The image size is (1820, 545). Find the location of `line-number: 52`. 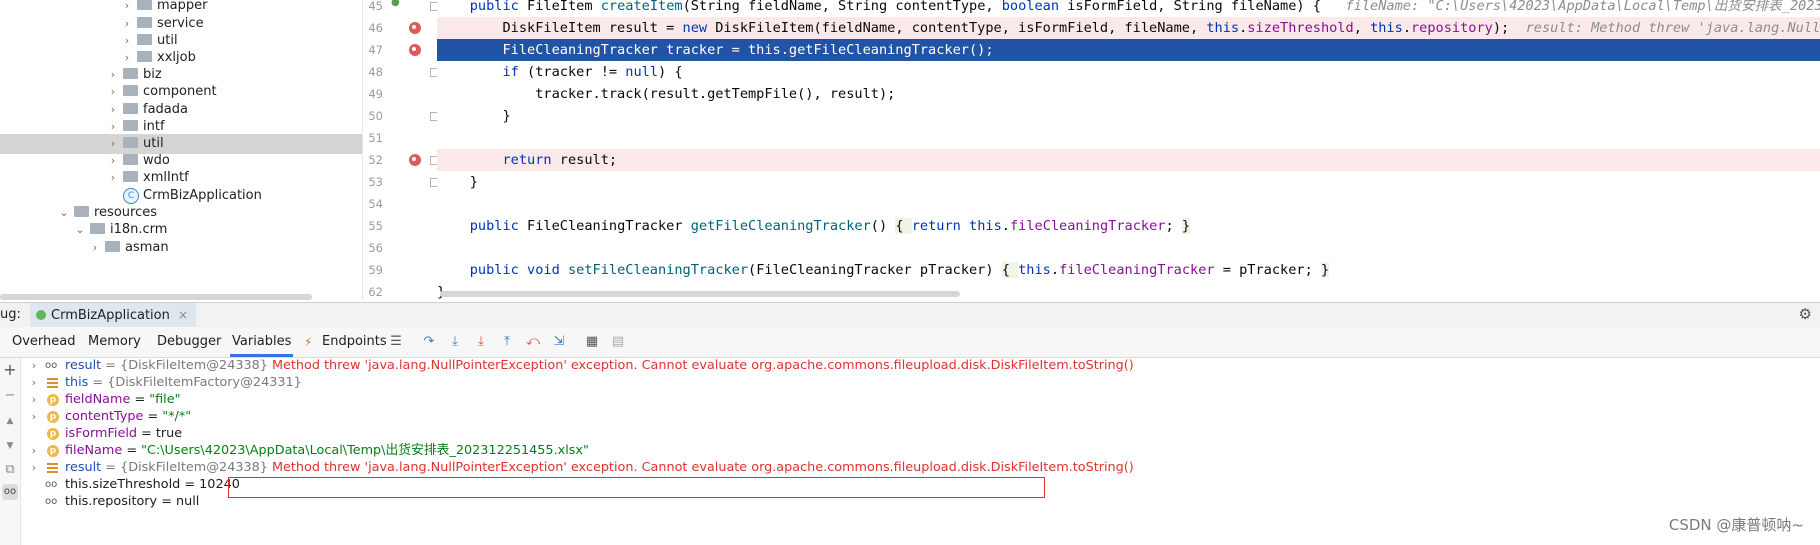

line-number: 52 is located at coordinates (375, 160).